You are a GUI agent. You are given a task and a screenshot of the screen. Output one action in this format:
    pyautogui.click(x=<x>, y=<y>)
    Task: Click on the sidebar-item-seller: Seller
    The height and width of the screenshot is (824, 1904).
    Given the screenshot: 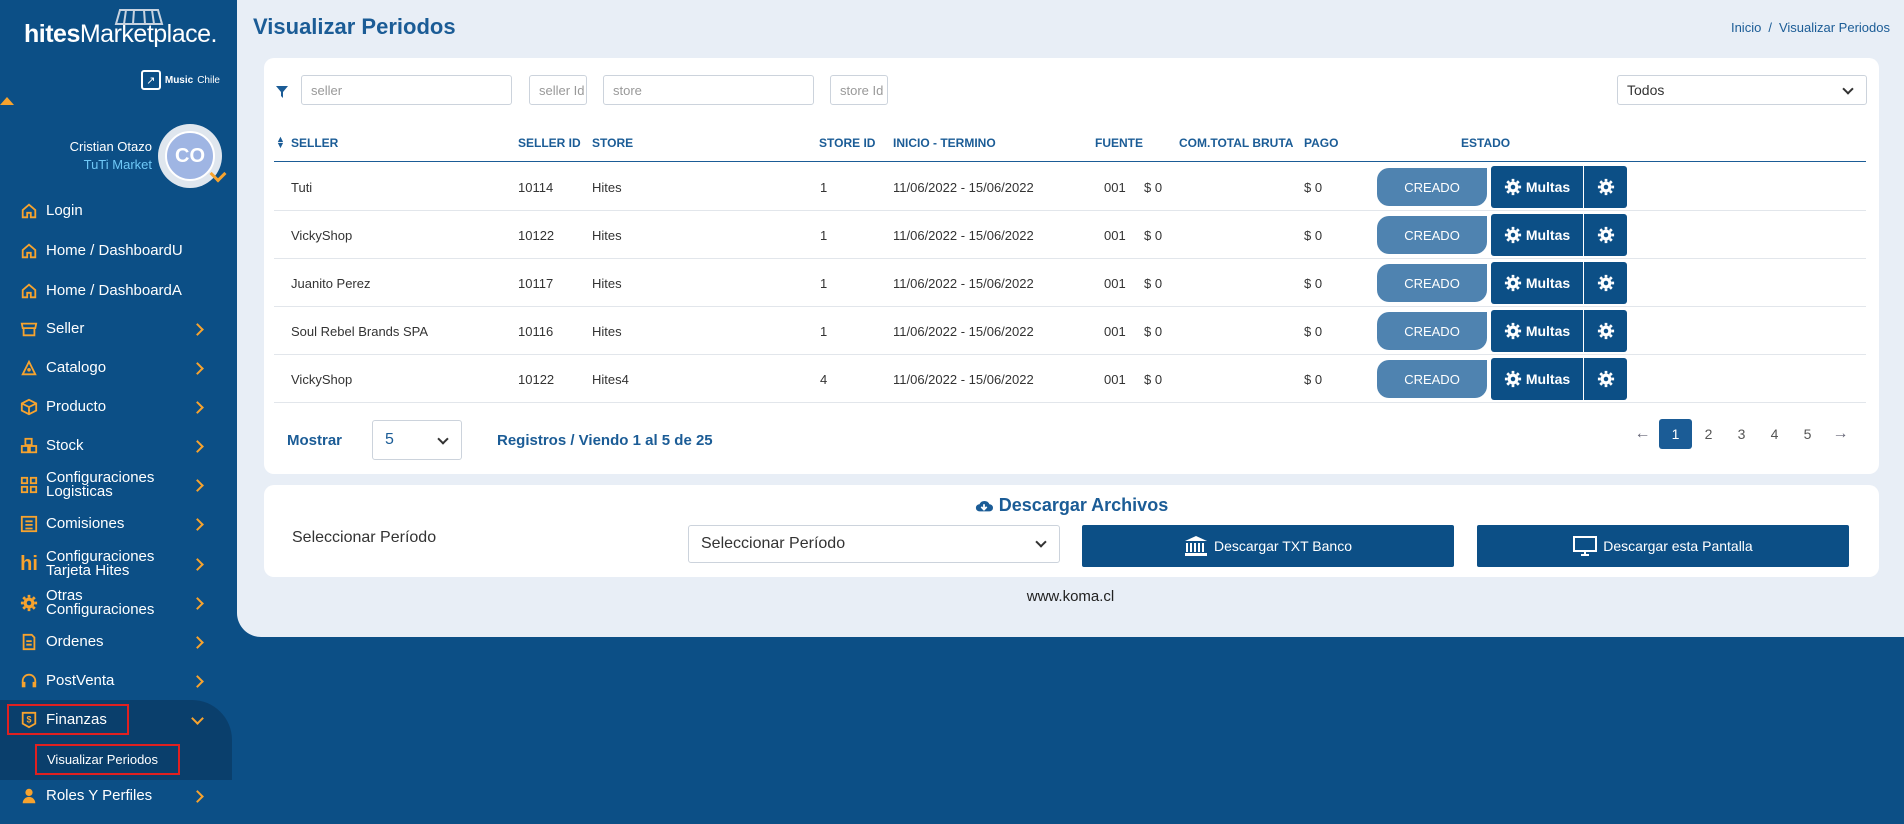 What is the action you would take?
    pyautogui.click(x=116, y=329)
    